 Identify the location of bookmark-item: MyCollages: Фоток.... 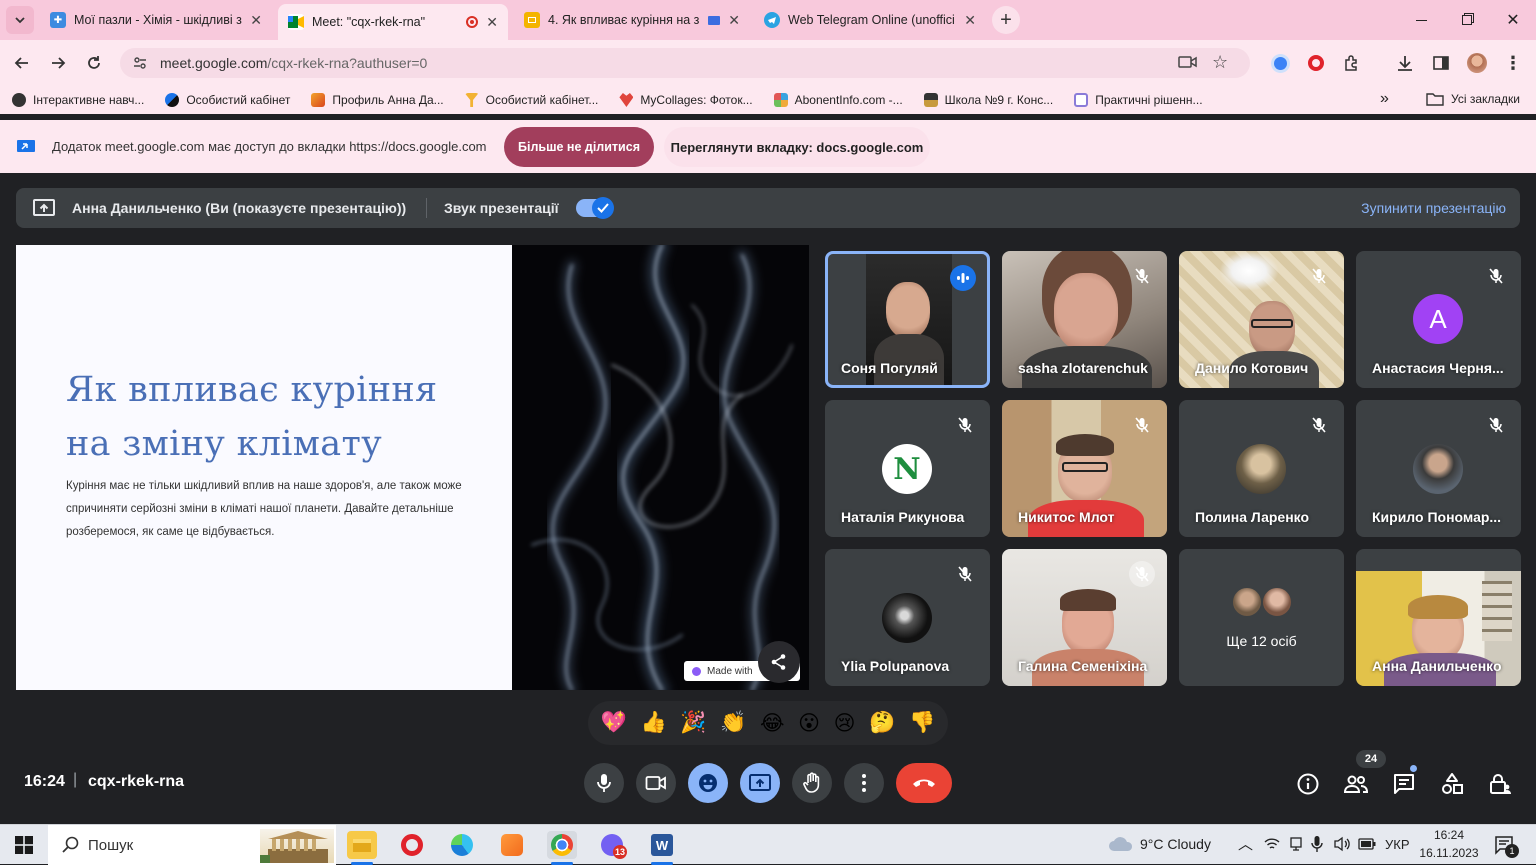
(686, 100).